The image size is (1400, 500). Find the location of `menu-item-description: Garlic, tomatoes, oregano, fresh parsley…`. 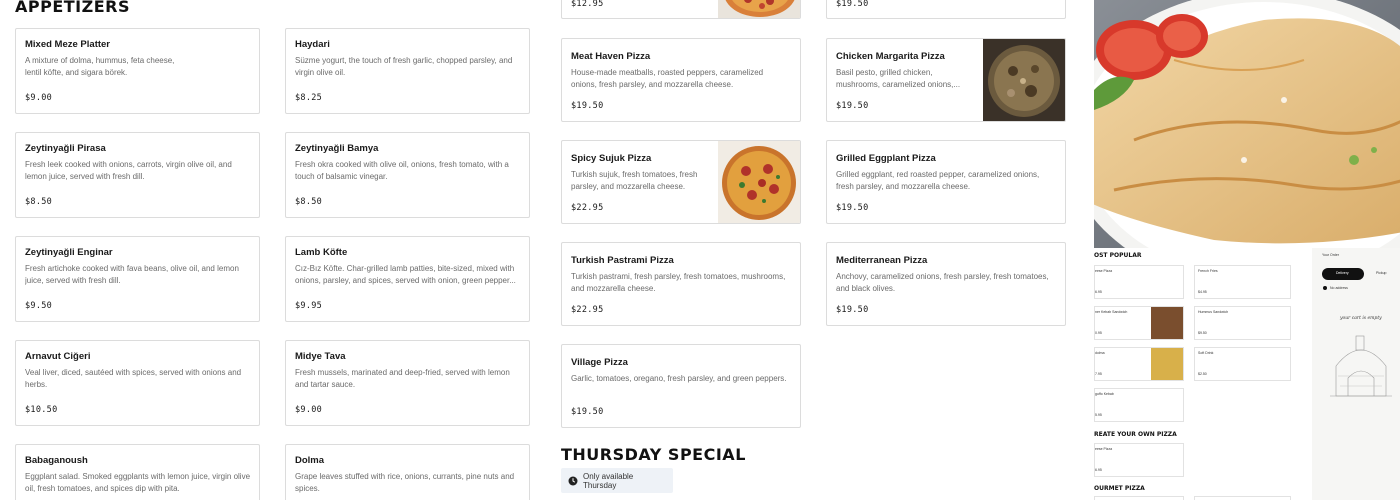

menu-item-description: Garlic, tomatoes, oregano, fresh parsley… is located at coordinates (679, 378).